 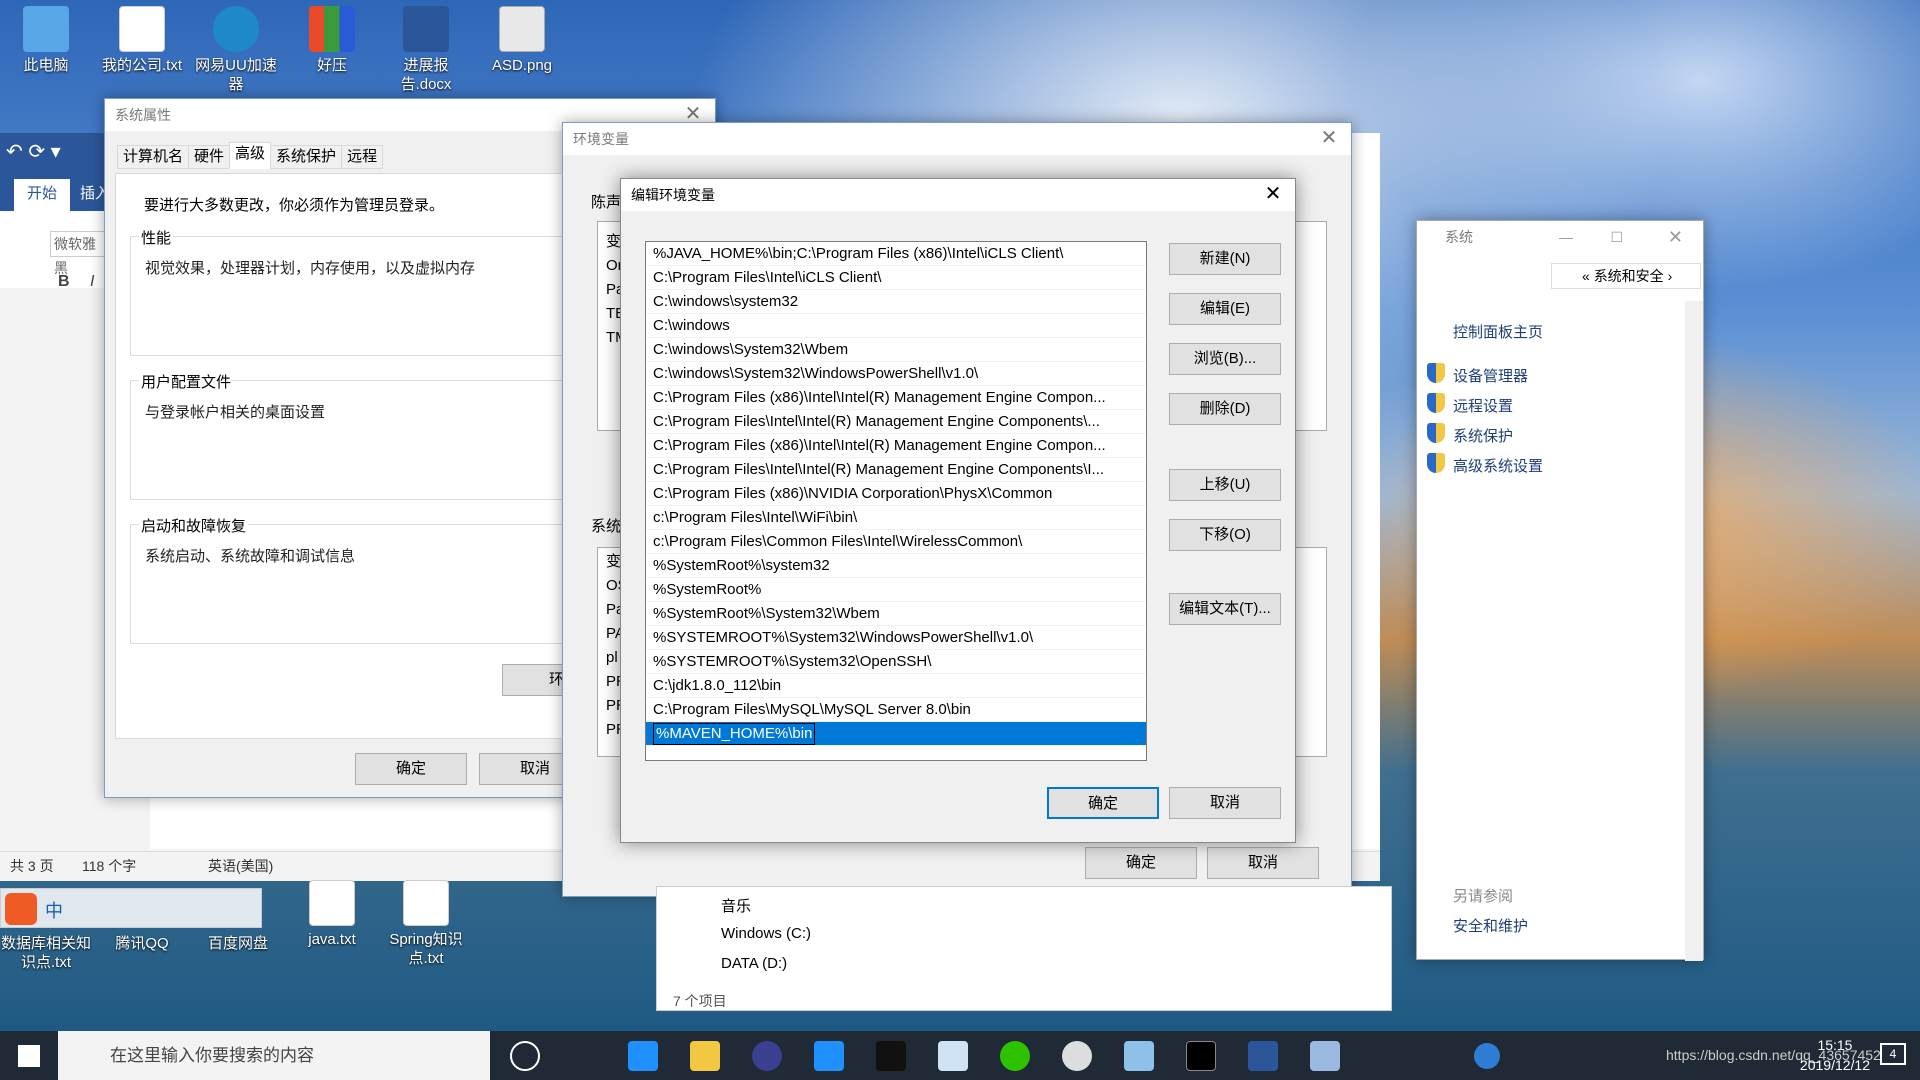 I want to click on move-down-button: 下移(O), so click(x=1225, y=535).